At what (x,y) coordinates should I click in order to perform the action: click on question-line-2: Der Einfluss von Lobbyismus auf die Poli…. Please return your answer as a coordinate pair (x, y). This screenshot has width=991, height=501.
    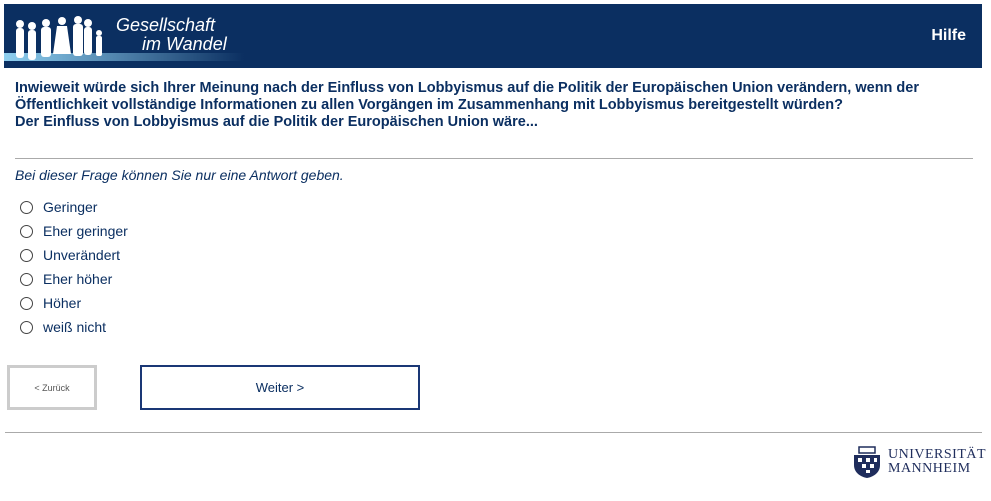
    Looking at the image, I should click on (276, 122).